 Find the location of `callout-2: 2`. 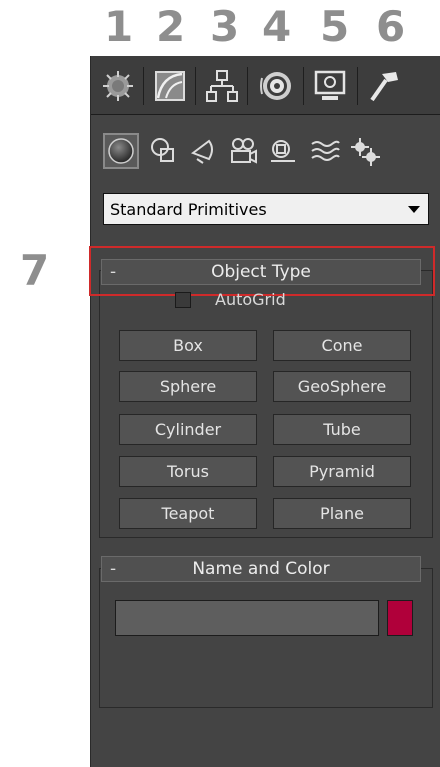

callout-2: 2 is located at coordinates (171, 26).